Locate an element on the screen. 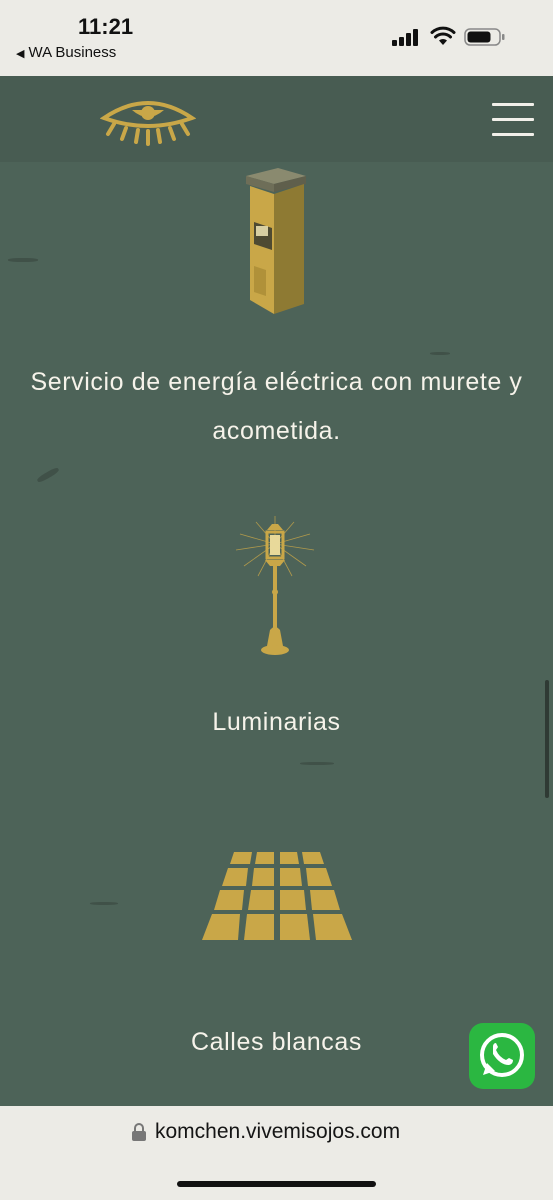 Image resolution: width=553 pixels, height=1200 pixels. back-to-app-link: ◀ WA Business is located at coordinates (66, 52).